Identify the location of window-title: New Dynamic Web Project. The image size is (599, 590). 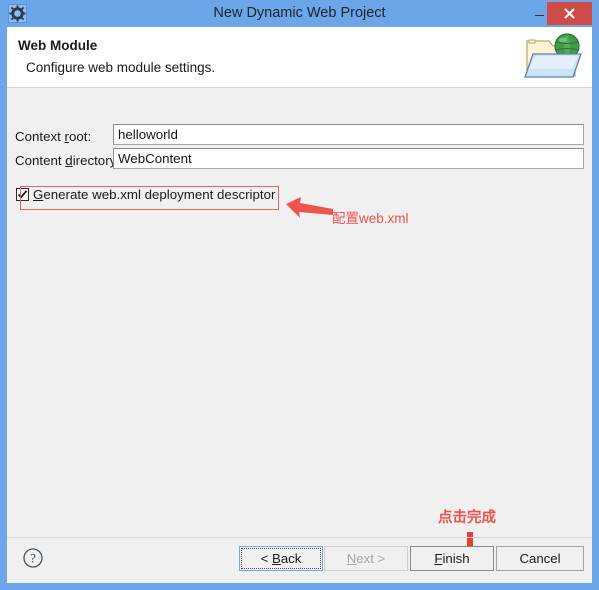
(299, 13).